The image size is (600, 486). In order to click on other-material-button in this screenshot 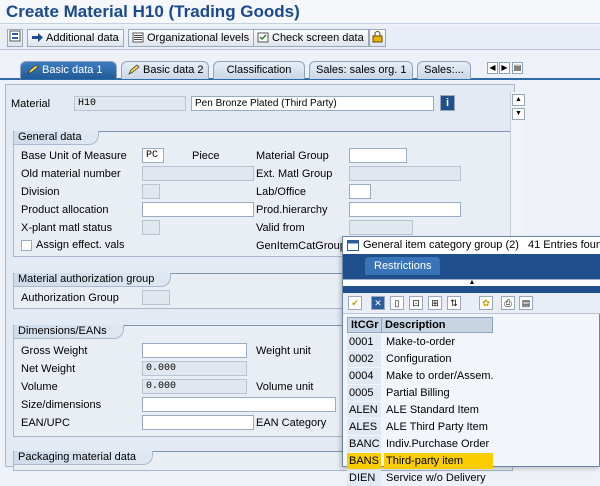, I will do `click(15, 38)`.